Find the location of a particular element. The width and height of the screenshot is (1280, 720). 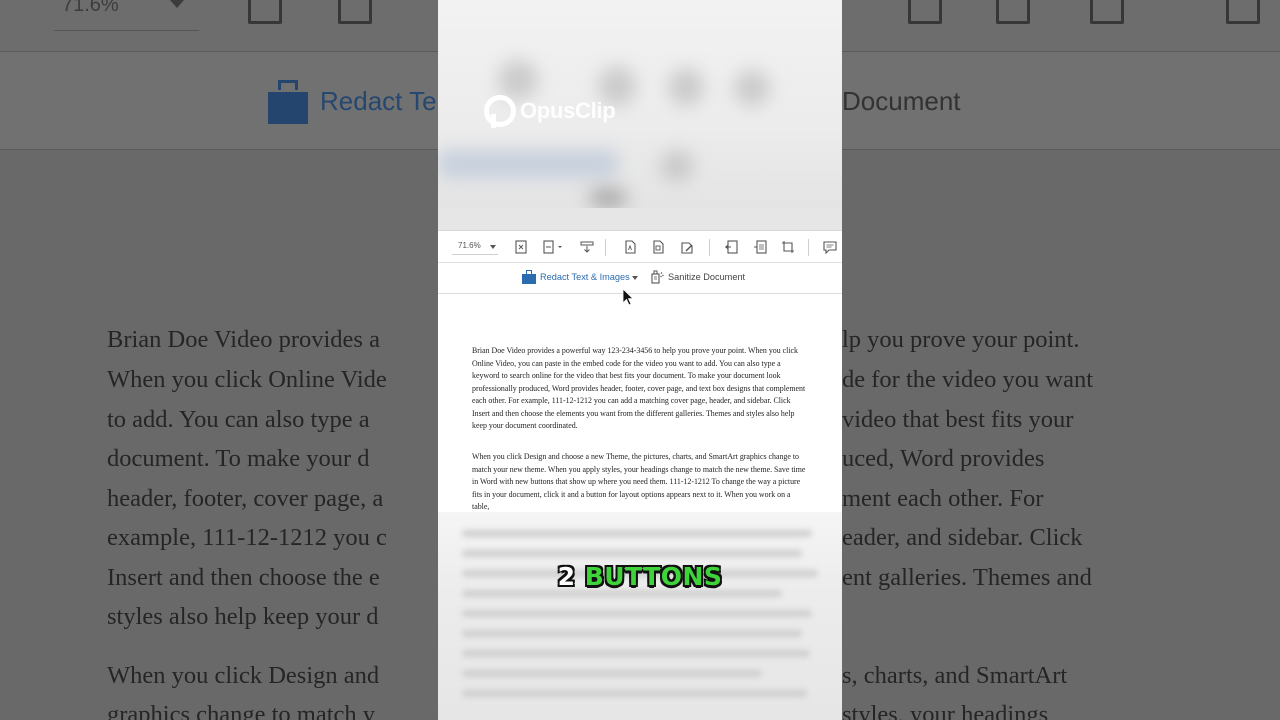

pdf-icon is located at coordinates (630, 247).